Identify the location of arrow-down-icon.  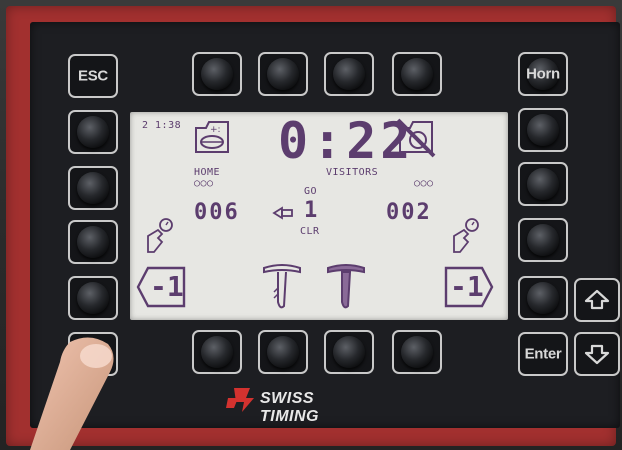
(597, 354).